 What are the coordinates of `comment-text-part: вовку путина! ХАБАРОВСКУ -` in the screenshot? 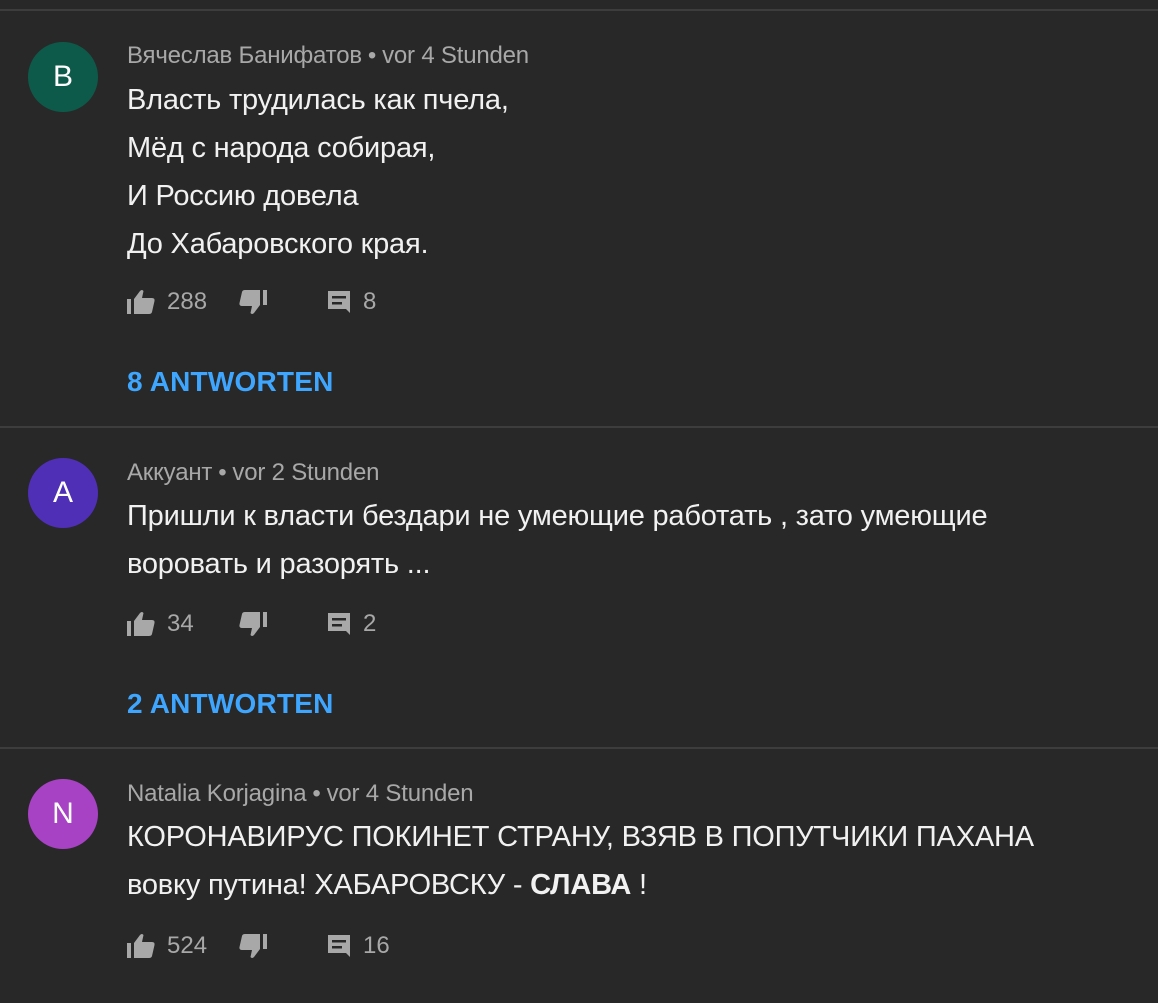 It's located at (329, 885).